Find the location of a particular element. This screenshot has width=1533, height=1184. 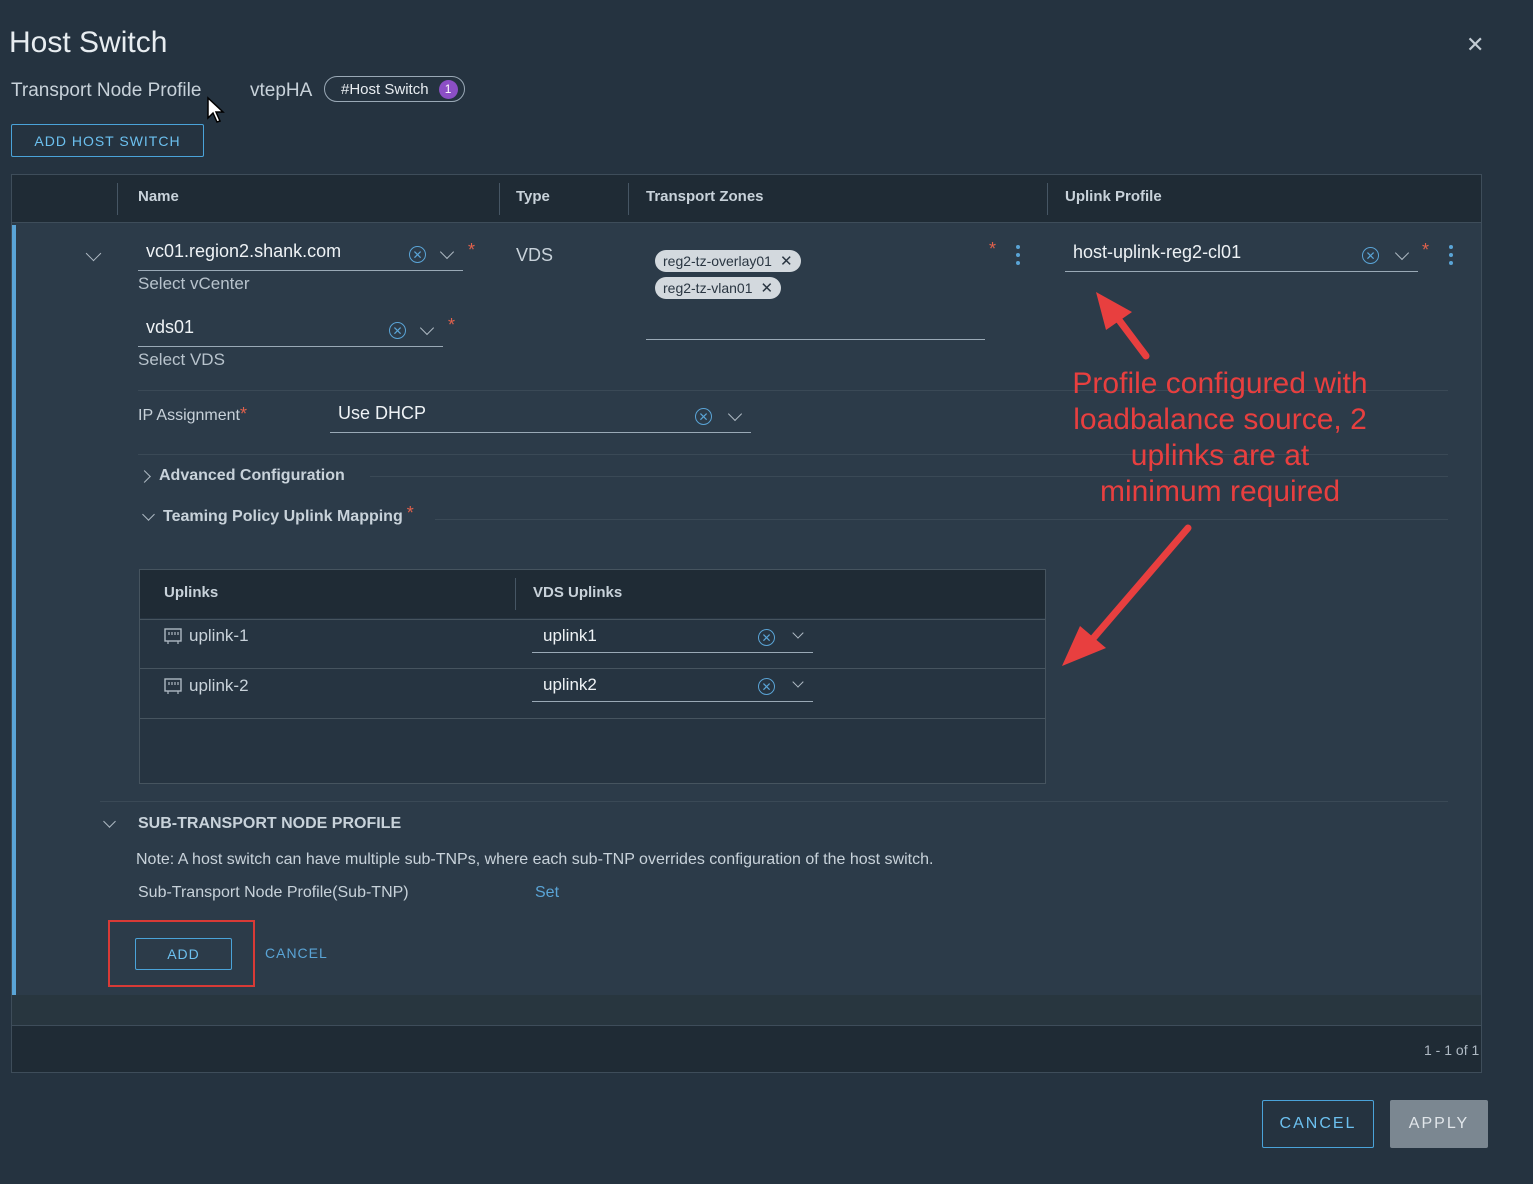

vds-uplink-select: uplink1 ✕ is located at coordinates (672, 636).